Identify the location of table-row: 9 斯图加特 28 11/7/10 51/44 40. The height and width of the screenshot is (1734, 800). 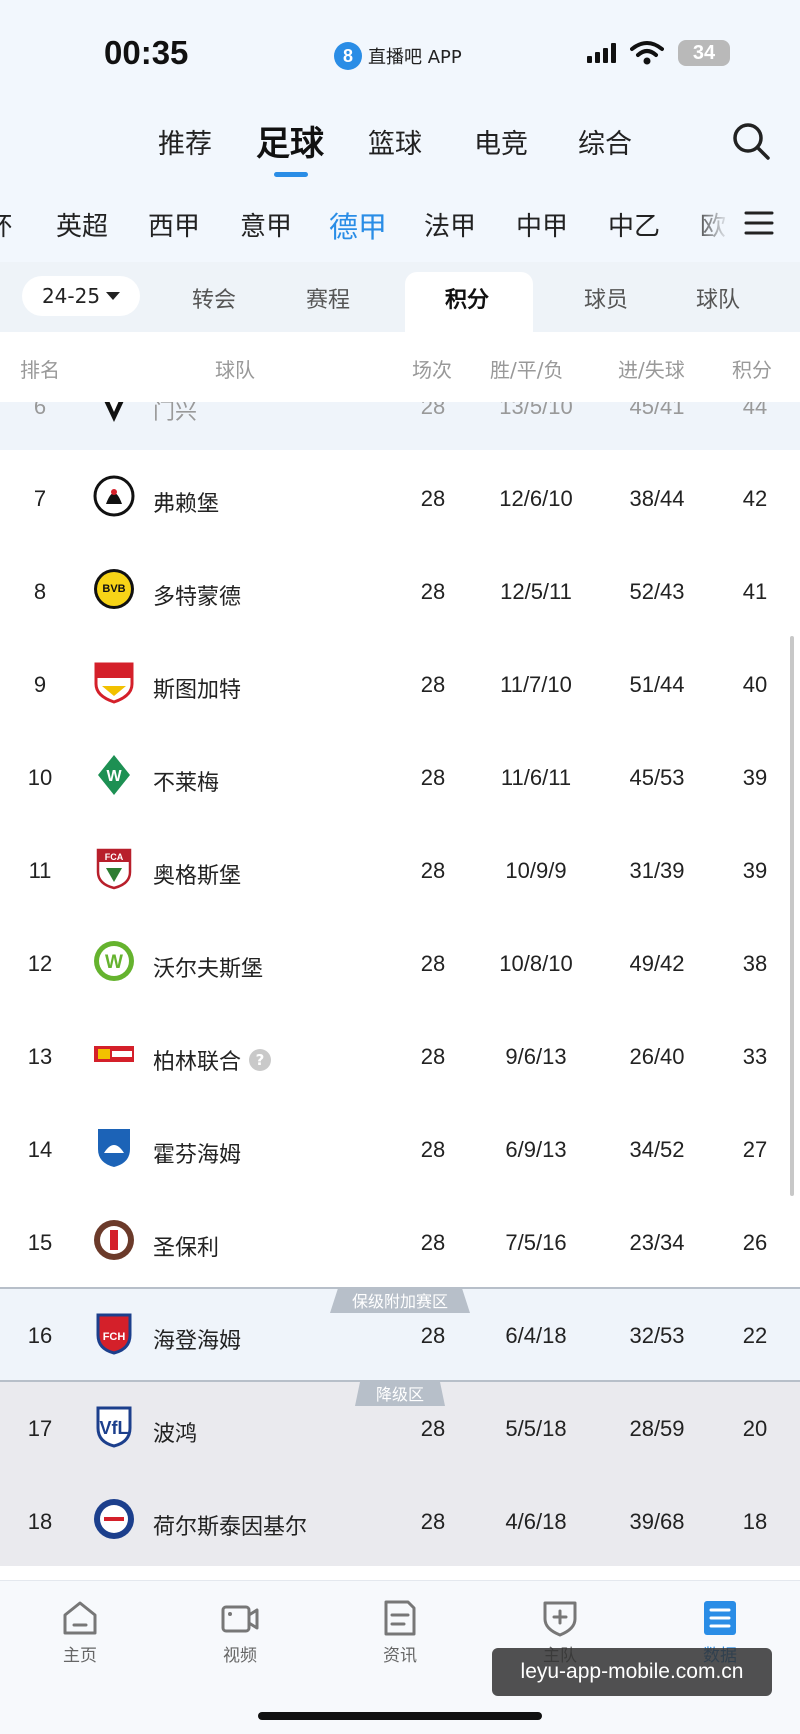
(400, 682).